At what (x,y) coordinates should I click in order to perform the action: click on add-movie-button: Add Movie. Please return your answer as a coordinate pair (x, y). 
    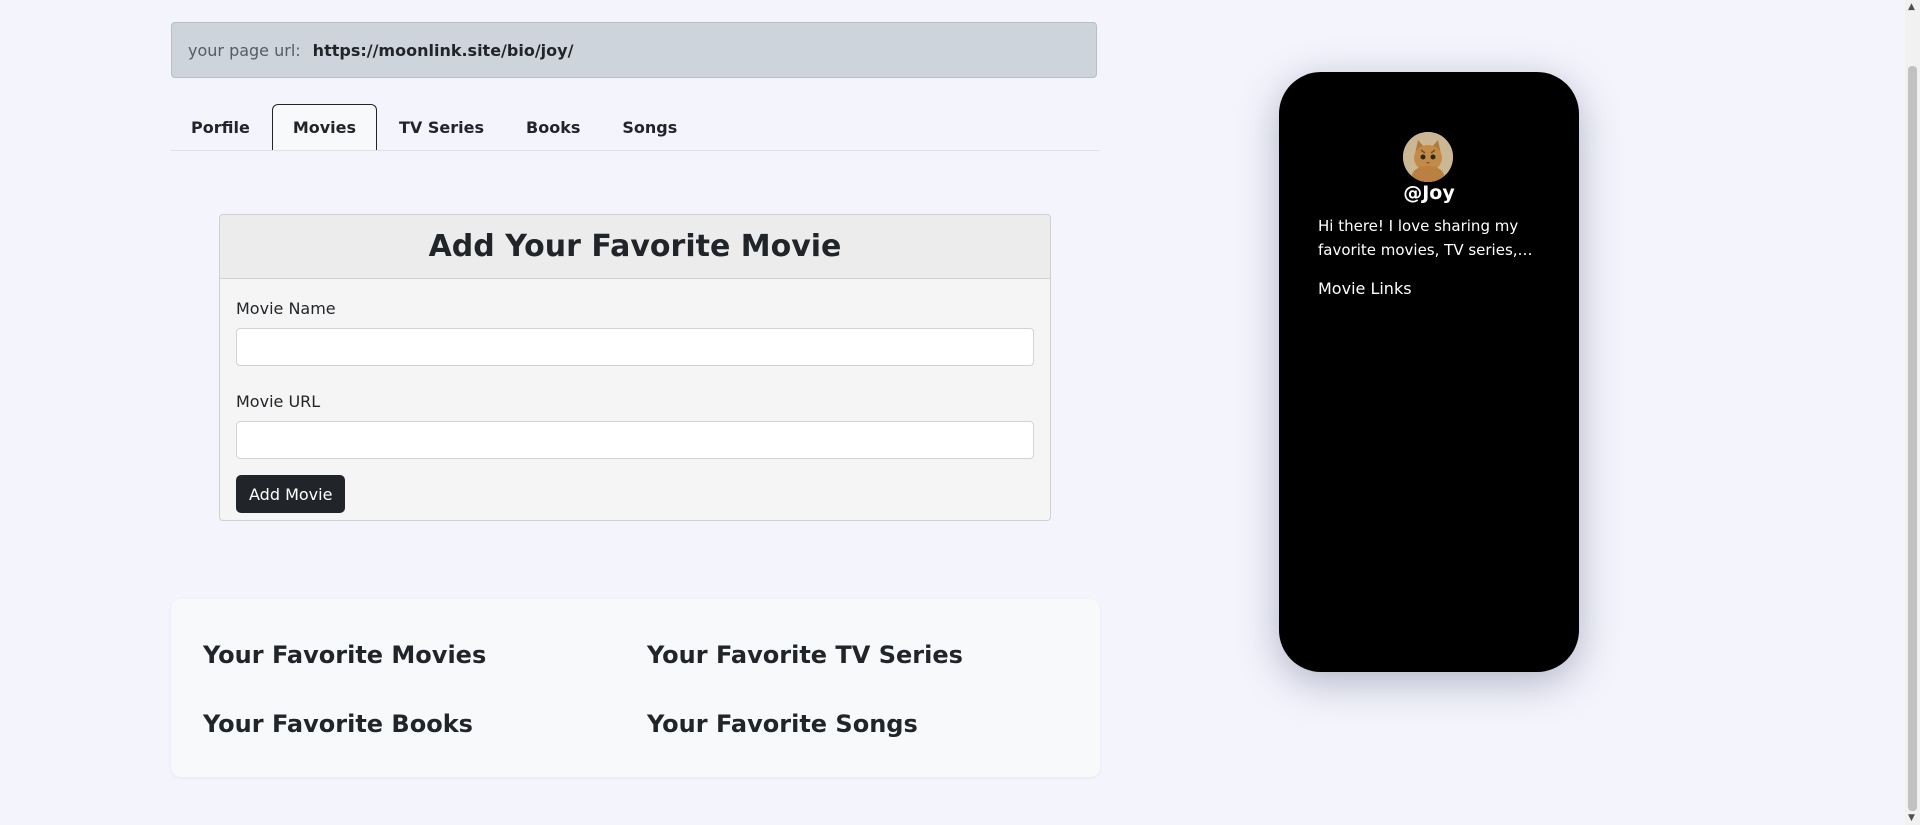
    Looking at the image, I should click on (291, 494).